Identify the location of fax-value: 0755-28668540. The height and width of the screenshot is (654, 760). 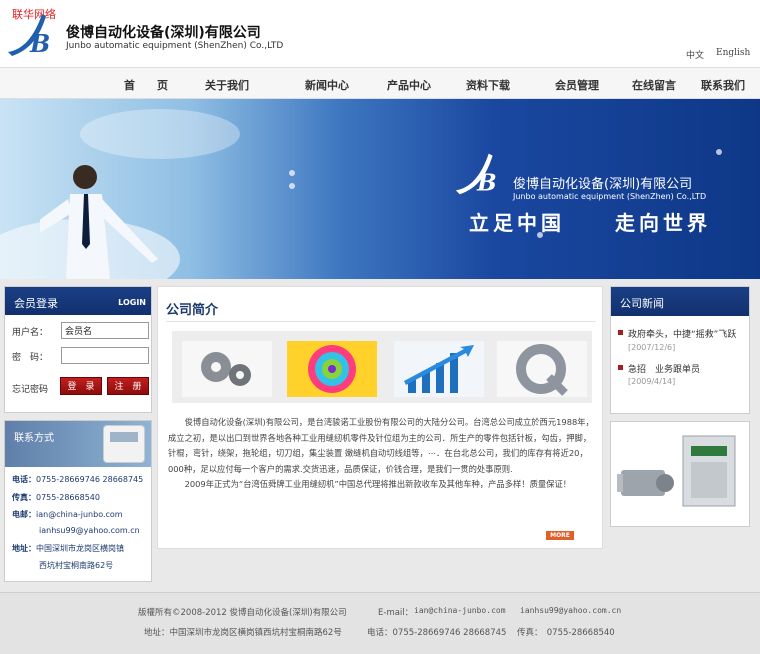
(68, 497).